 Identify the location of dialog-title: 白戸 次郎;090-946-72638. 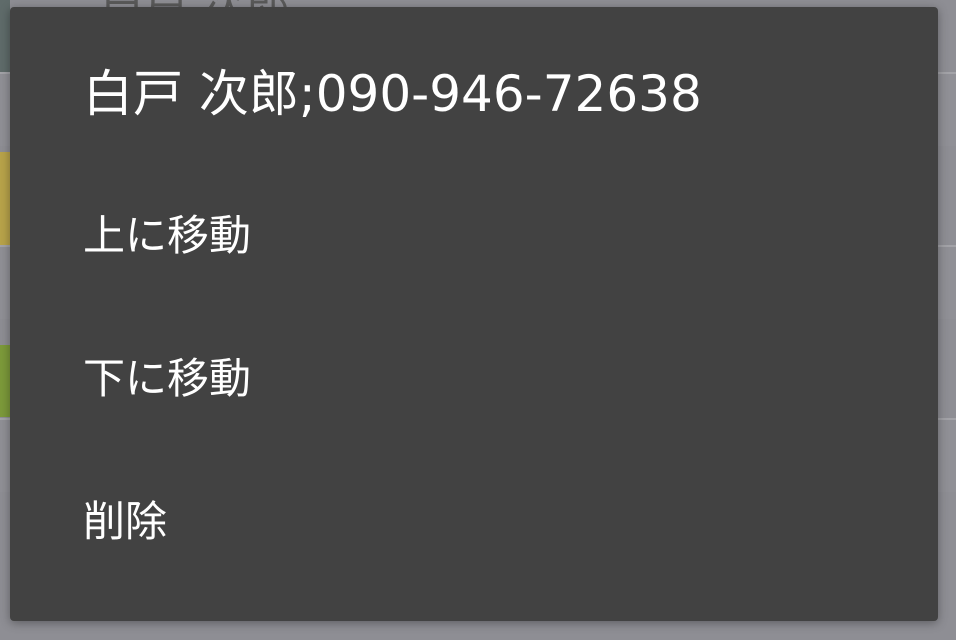
(392, 94).